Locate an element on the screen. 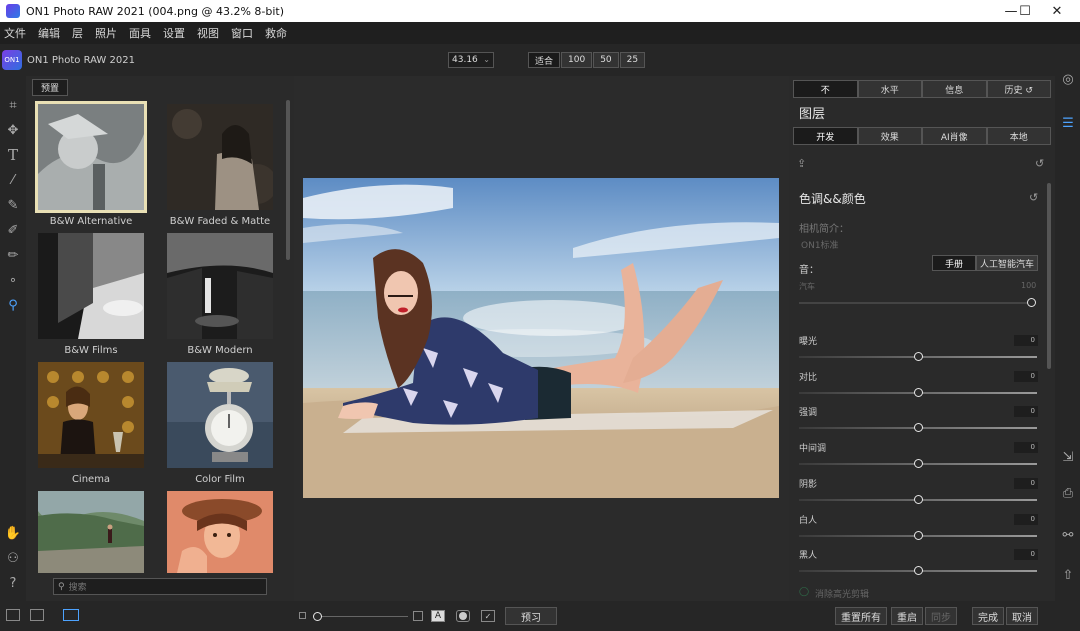 This screenshot has width=1080, height=631. hand-tool-icon: ✋ is located at coordinates (13, 533).